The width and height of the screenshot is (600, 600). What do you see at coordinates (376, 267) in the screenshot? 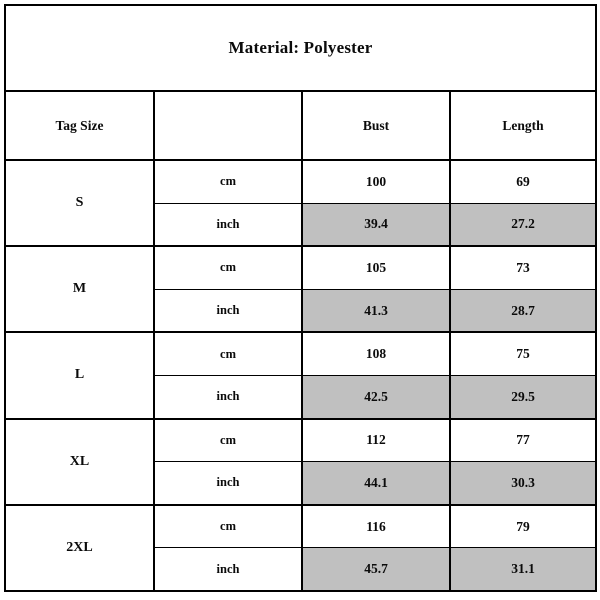
I see `bust-value-cm: 105` at bounding box center [376, 267].